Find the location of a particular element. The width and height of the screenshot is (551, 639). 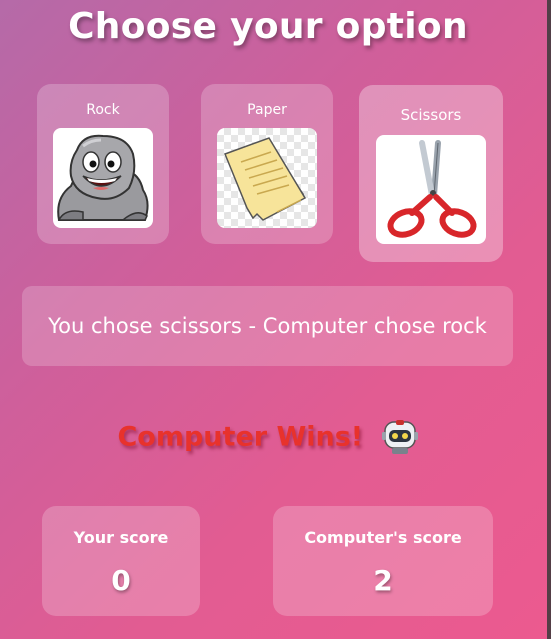

robot-icon is located at coordinates (400, 437).